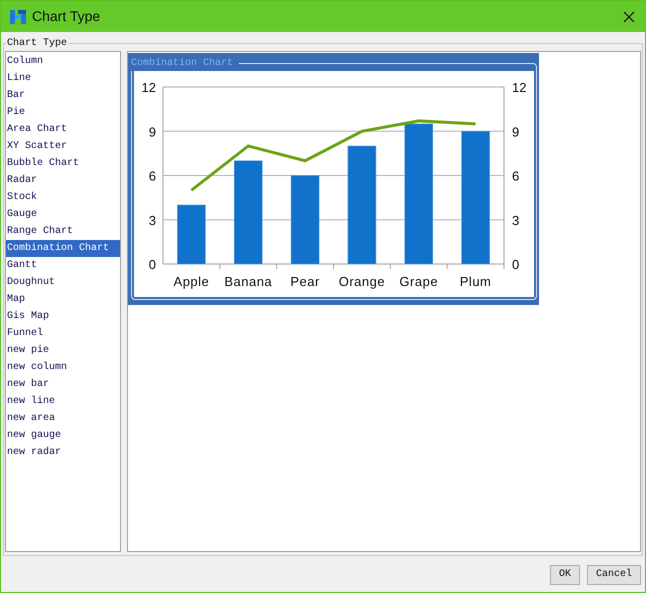 This screenshot has height=593, width=646. Describe the element at coordinates (248, 281) in the screenshot. I see `x-tick-label: Banana` at that location.